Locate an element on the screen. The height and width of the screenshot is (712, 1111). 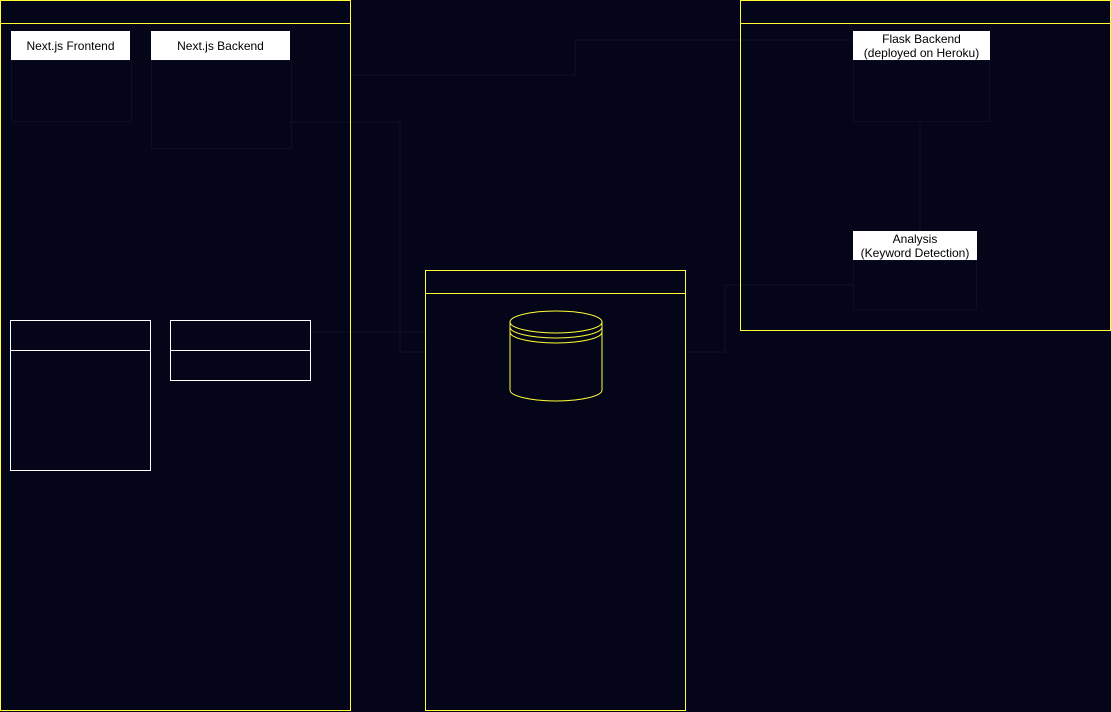
flask-backend-title-line1: Flask Backend is located at coordinates (921, 38).